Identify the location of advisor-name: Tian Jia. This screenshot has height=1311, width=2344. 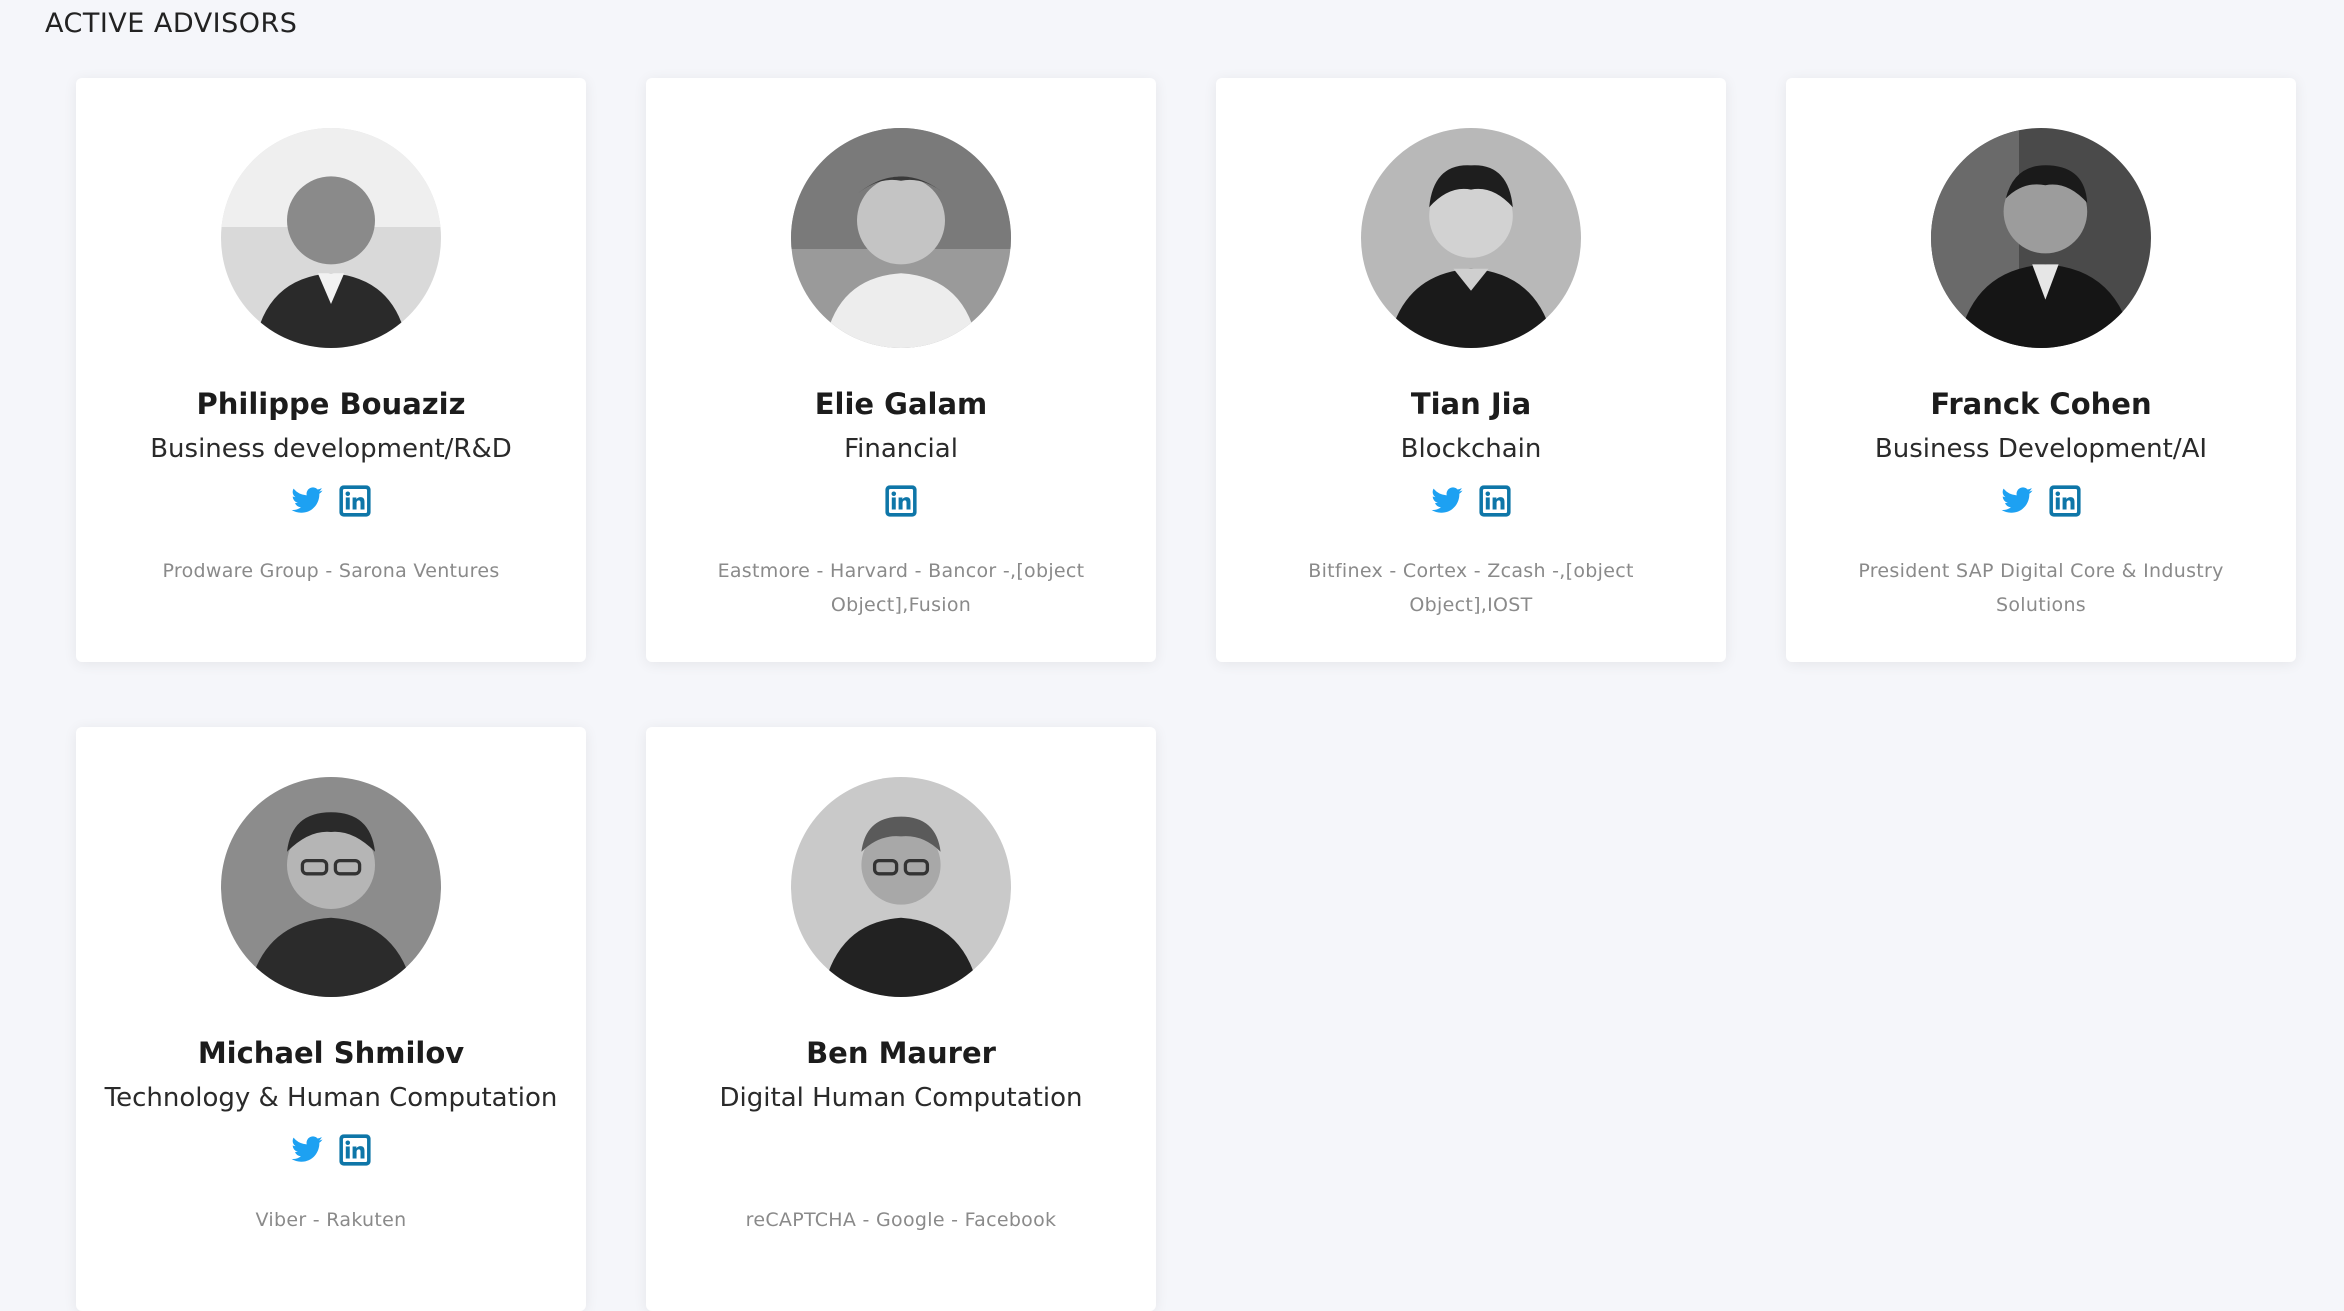
(1471, 404).